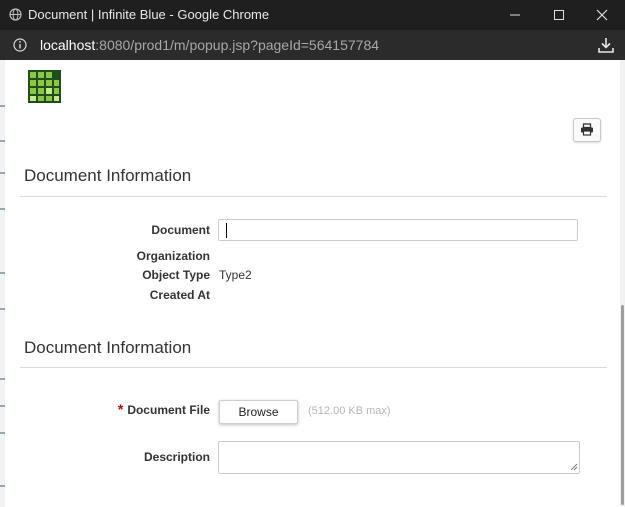  I want to click on document-file-label: * Document File, so click(107, 409).